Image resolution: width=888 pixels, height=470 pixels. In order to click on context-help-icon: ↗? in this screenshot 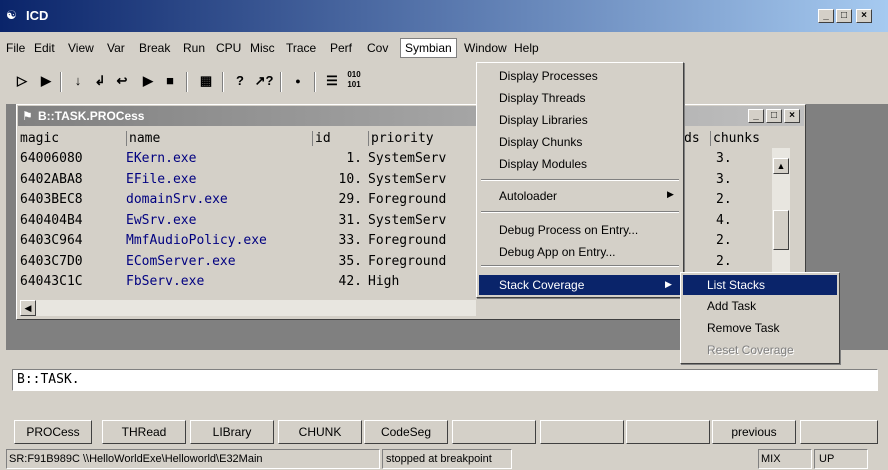, I will do `click(264, 82)`.